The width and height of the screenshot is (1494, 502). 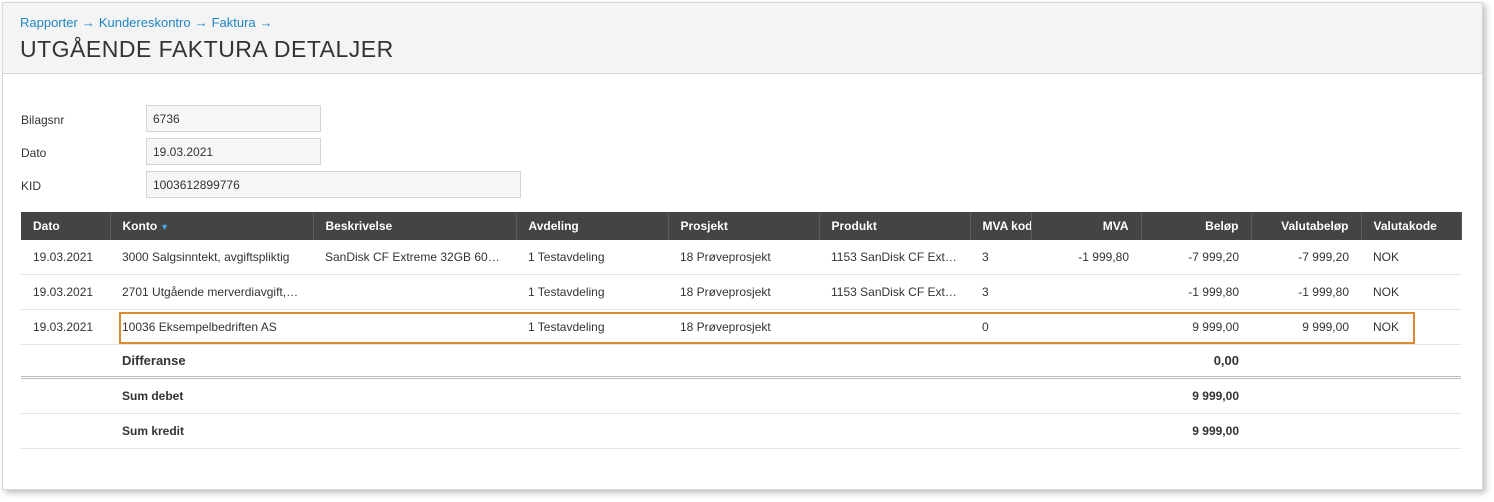 I want to click on col-header-beskrivelse: Beskrivelse, so click(x=415, y=226).